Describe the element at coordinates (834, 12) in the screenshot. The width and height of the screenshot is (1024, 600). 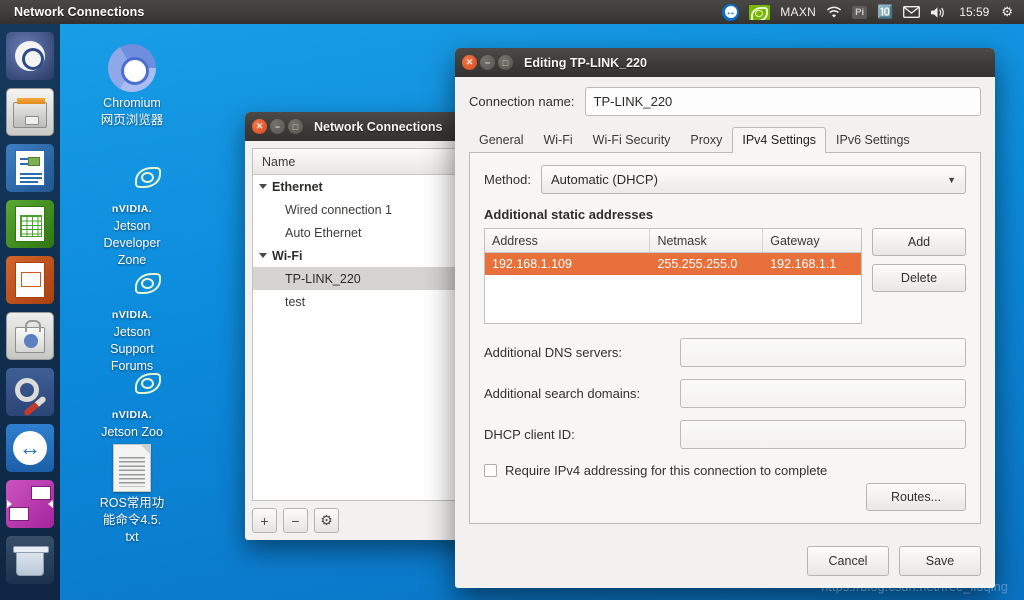
I see `wifi-icon` at that location.